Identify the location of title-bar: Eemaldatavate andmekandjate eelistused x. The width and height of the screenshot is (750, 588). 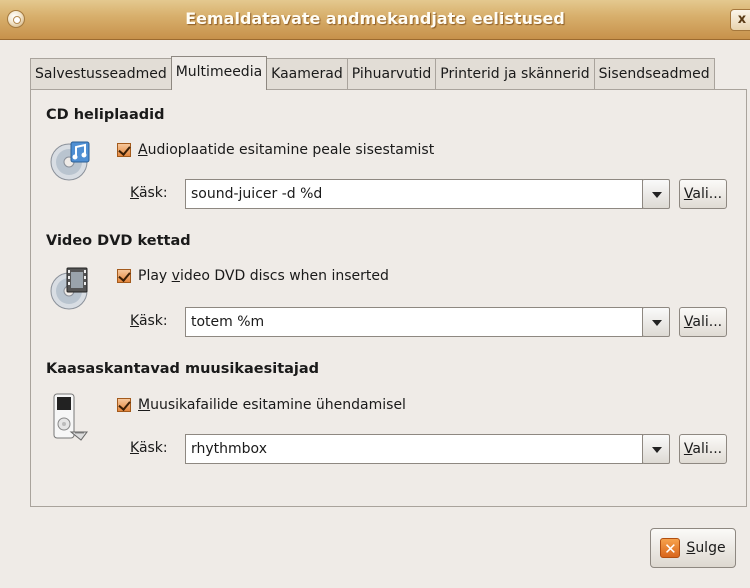
(375, 20).